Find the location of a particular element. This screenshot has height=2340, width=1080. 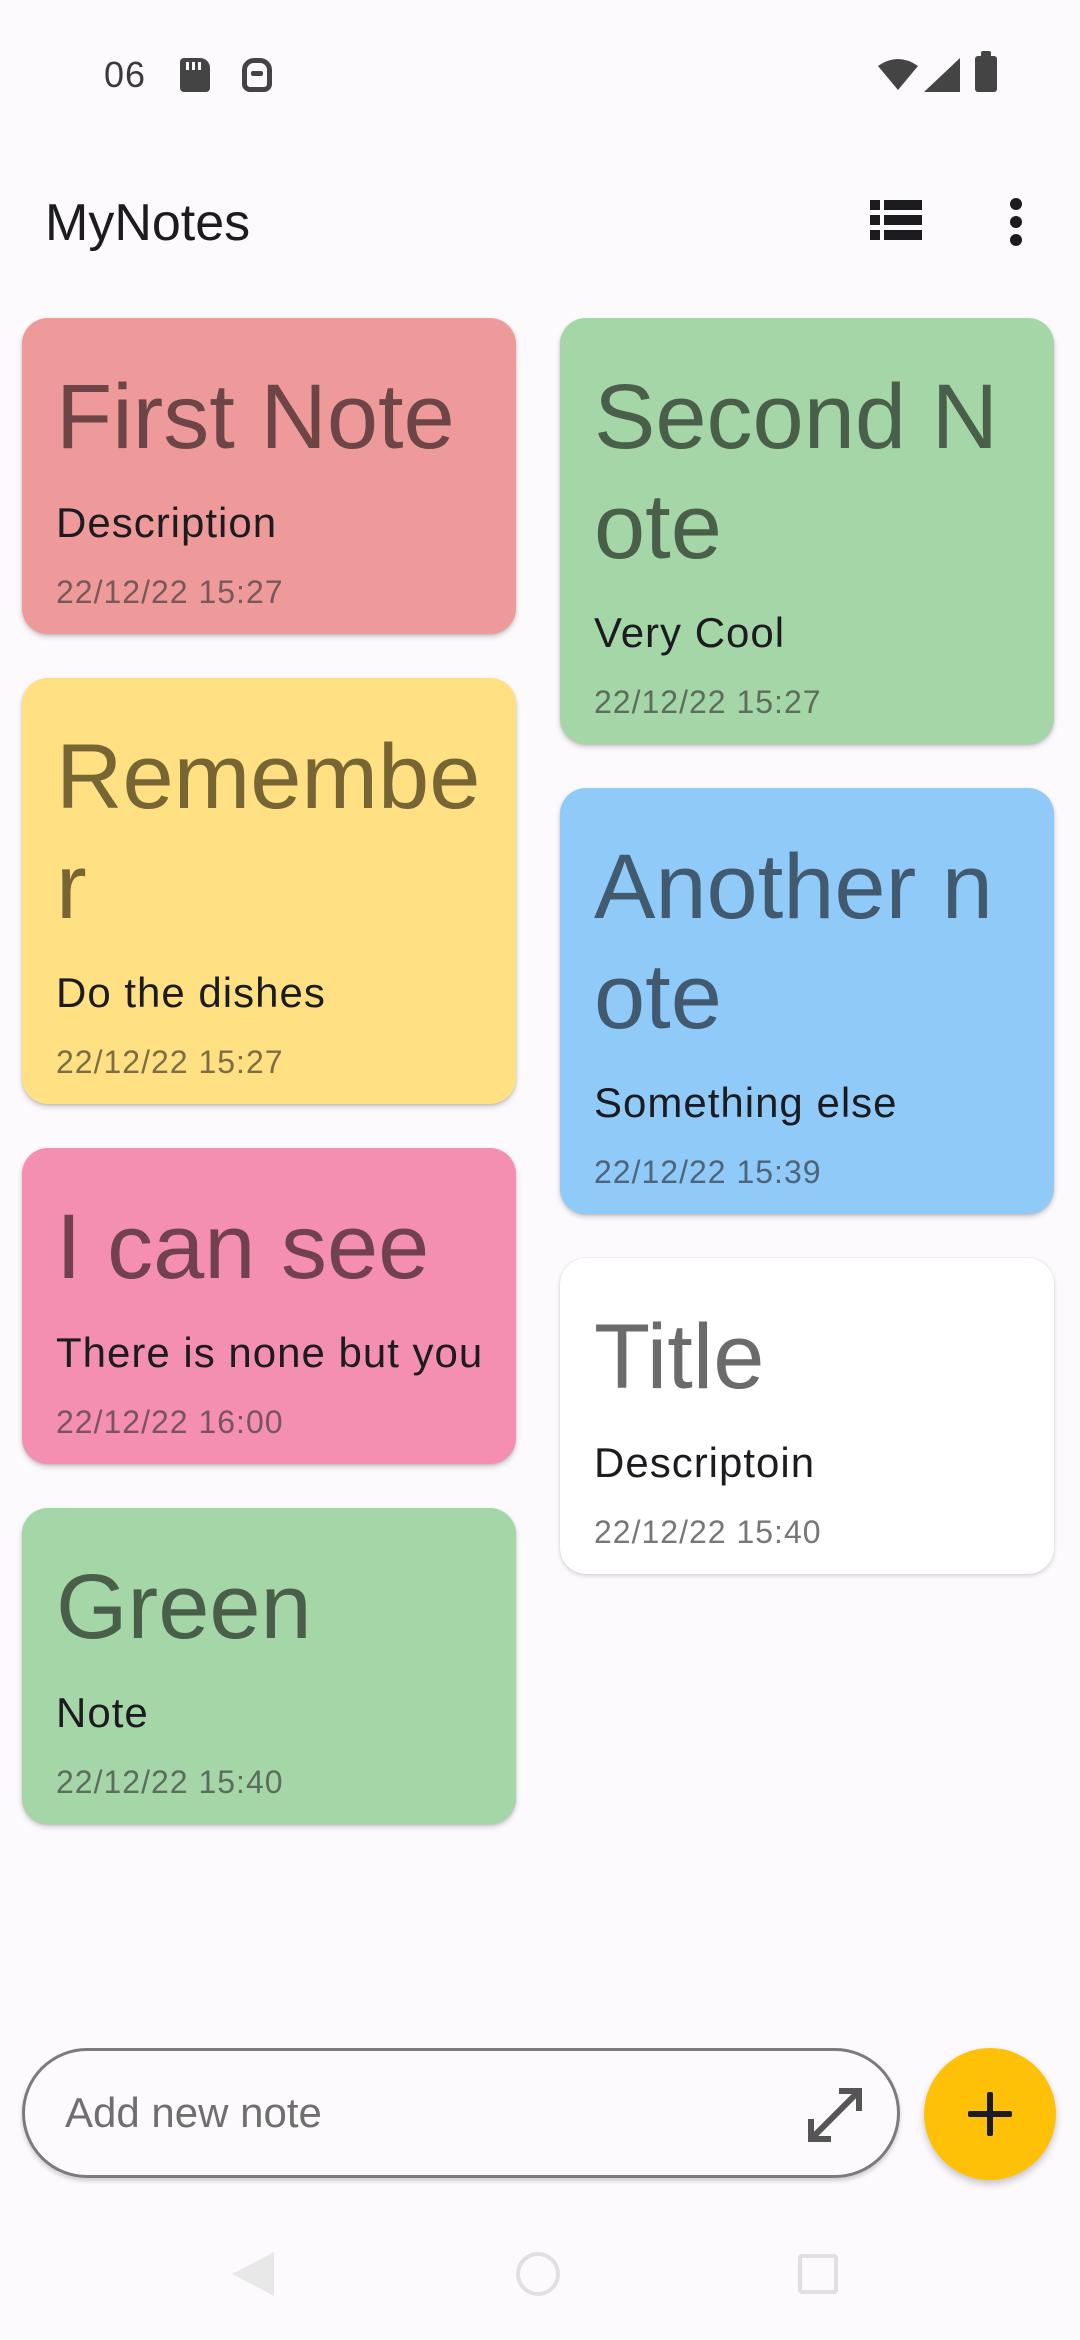

note-title: Green is located at coordinates (184, 1607).